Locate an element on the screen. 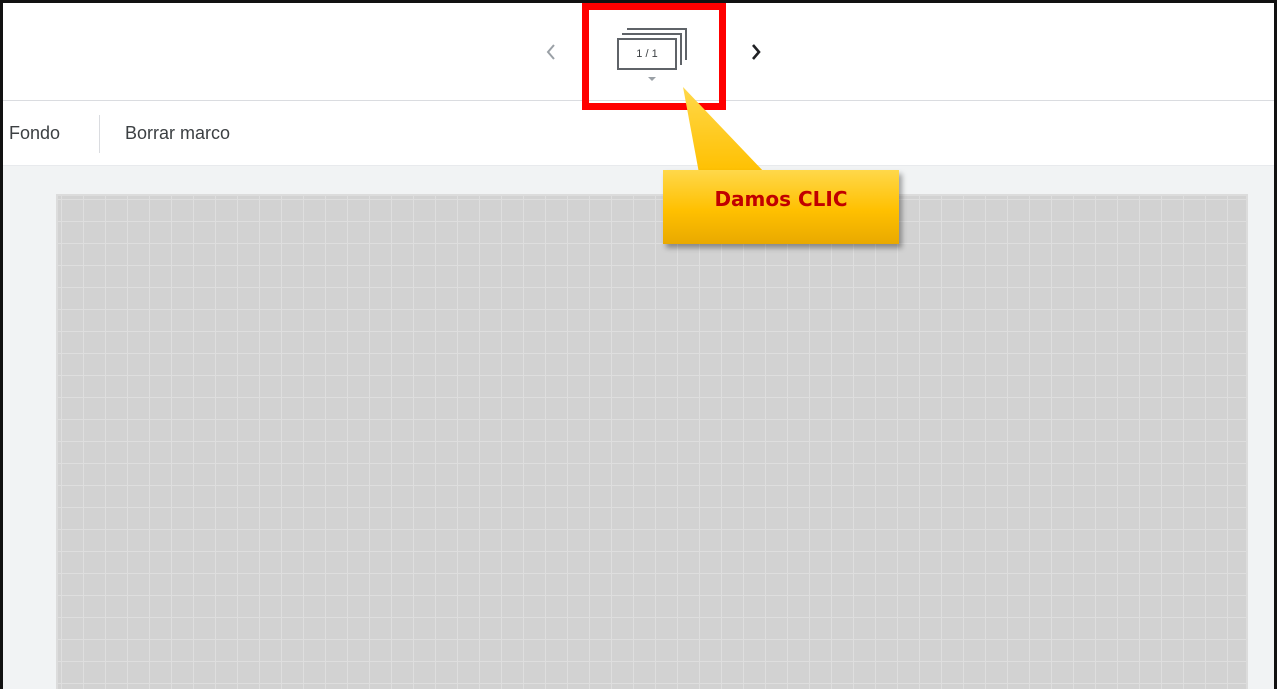 The image size is (1277, 689). frame-counter-label: 1 / 1 is located at coordinates (647, 54).